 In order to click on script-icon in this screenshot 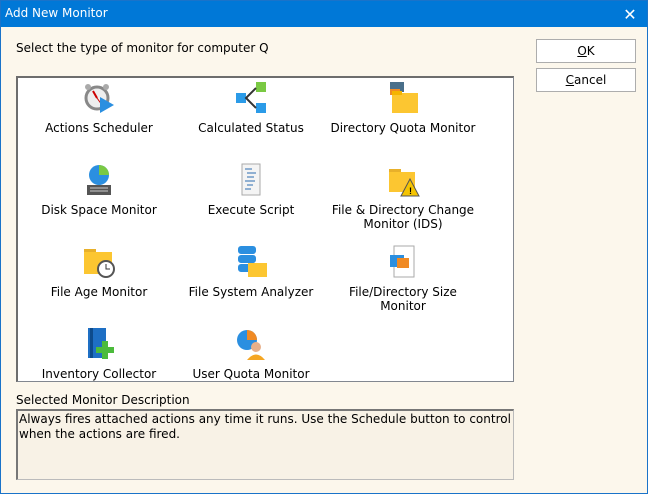, I will do `click(251, 180)`.